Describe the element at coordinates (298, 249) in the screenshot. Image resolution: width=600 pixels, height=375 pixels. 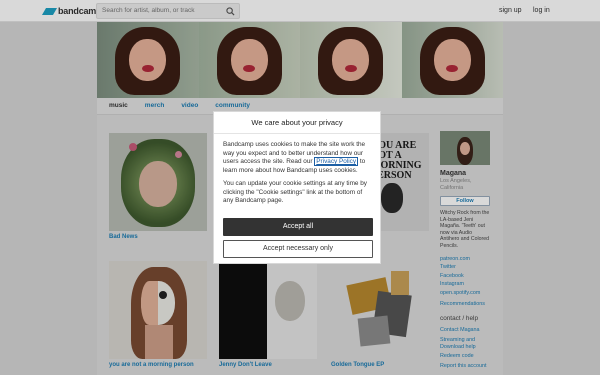
I see `accept-necessary-button: Accept necessary only` at that location.